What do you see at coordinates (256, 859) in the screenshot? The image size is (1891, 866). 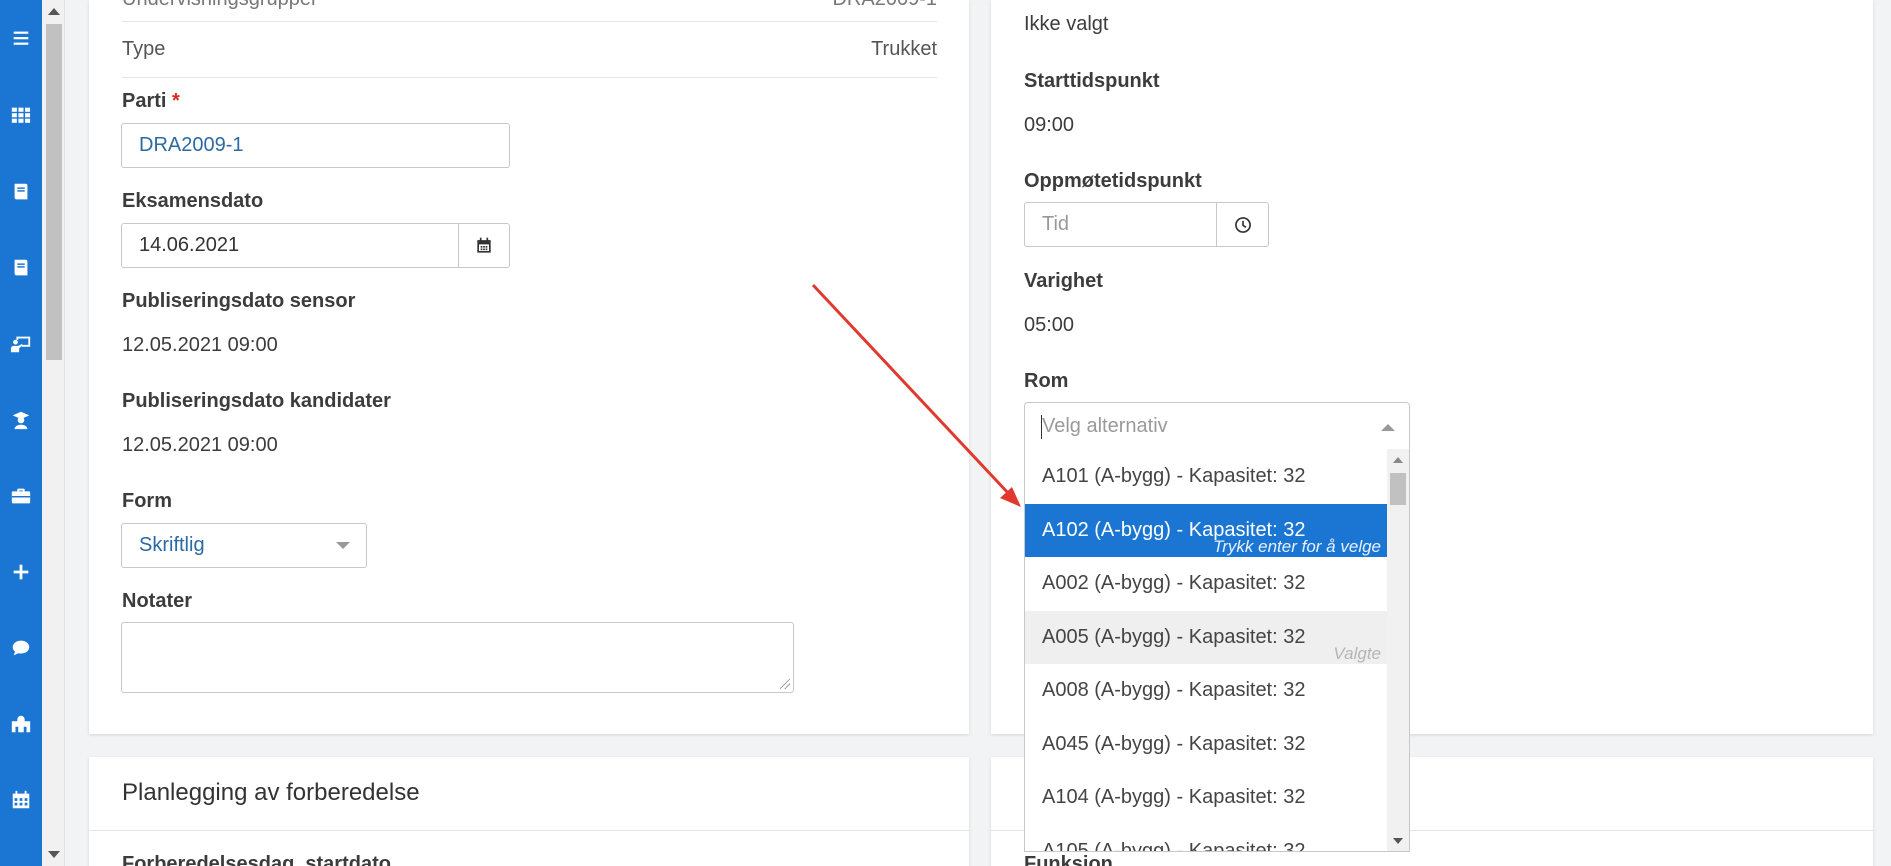 I see `forberedelse-label: Forberedelsesdag, startdato` at bounding box center [256, 859].